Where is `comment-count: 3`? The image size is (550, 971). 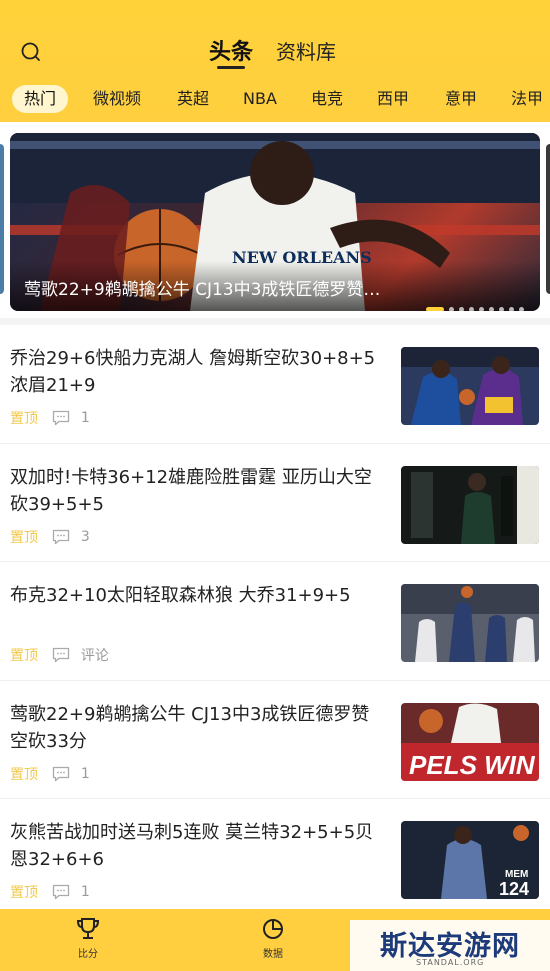
comment-count: 3 is located at coordinates (85, 536).